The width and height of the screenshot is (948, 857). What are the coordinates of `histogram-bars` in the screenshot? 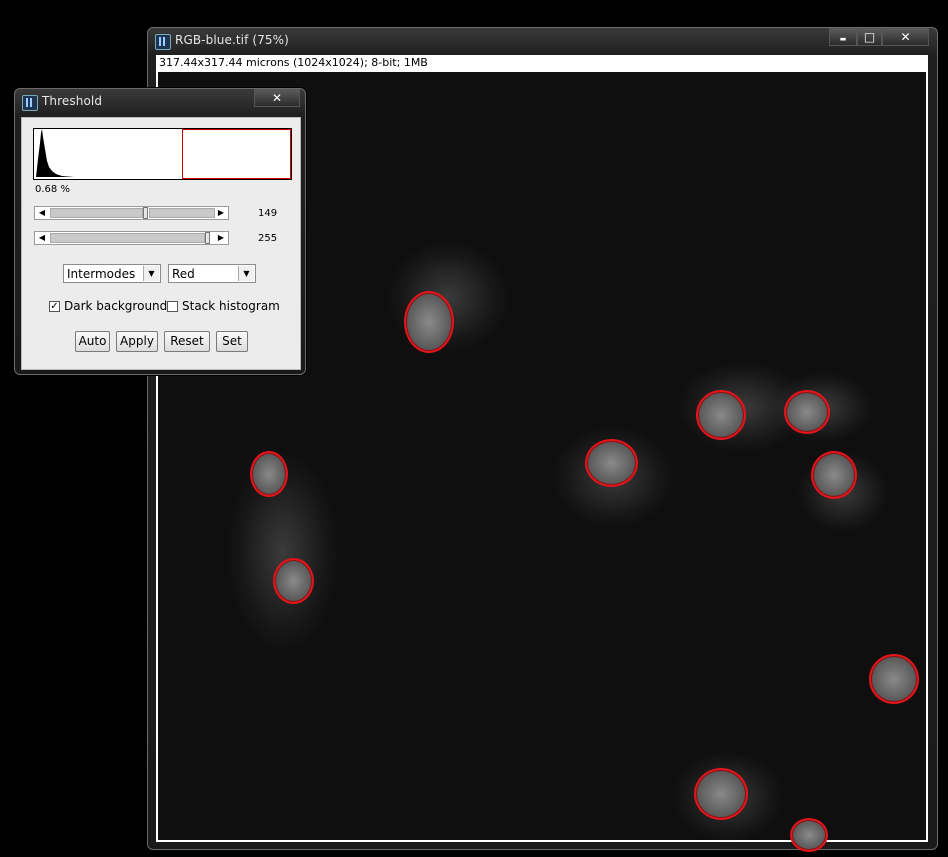 It's located at (54, 153).